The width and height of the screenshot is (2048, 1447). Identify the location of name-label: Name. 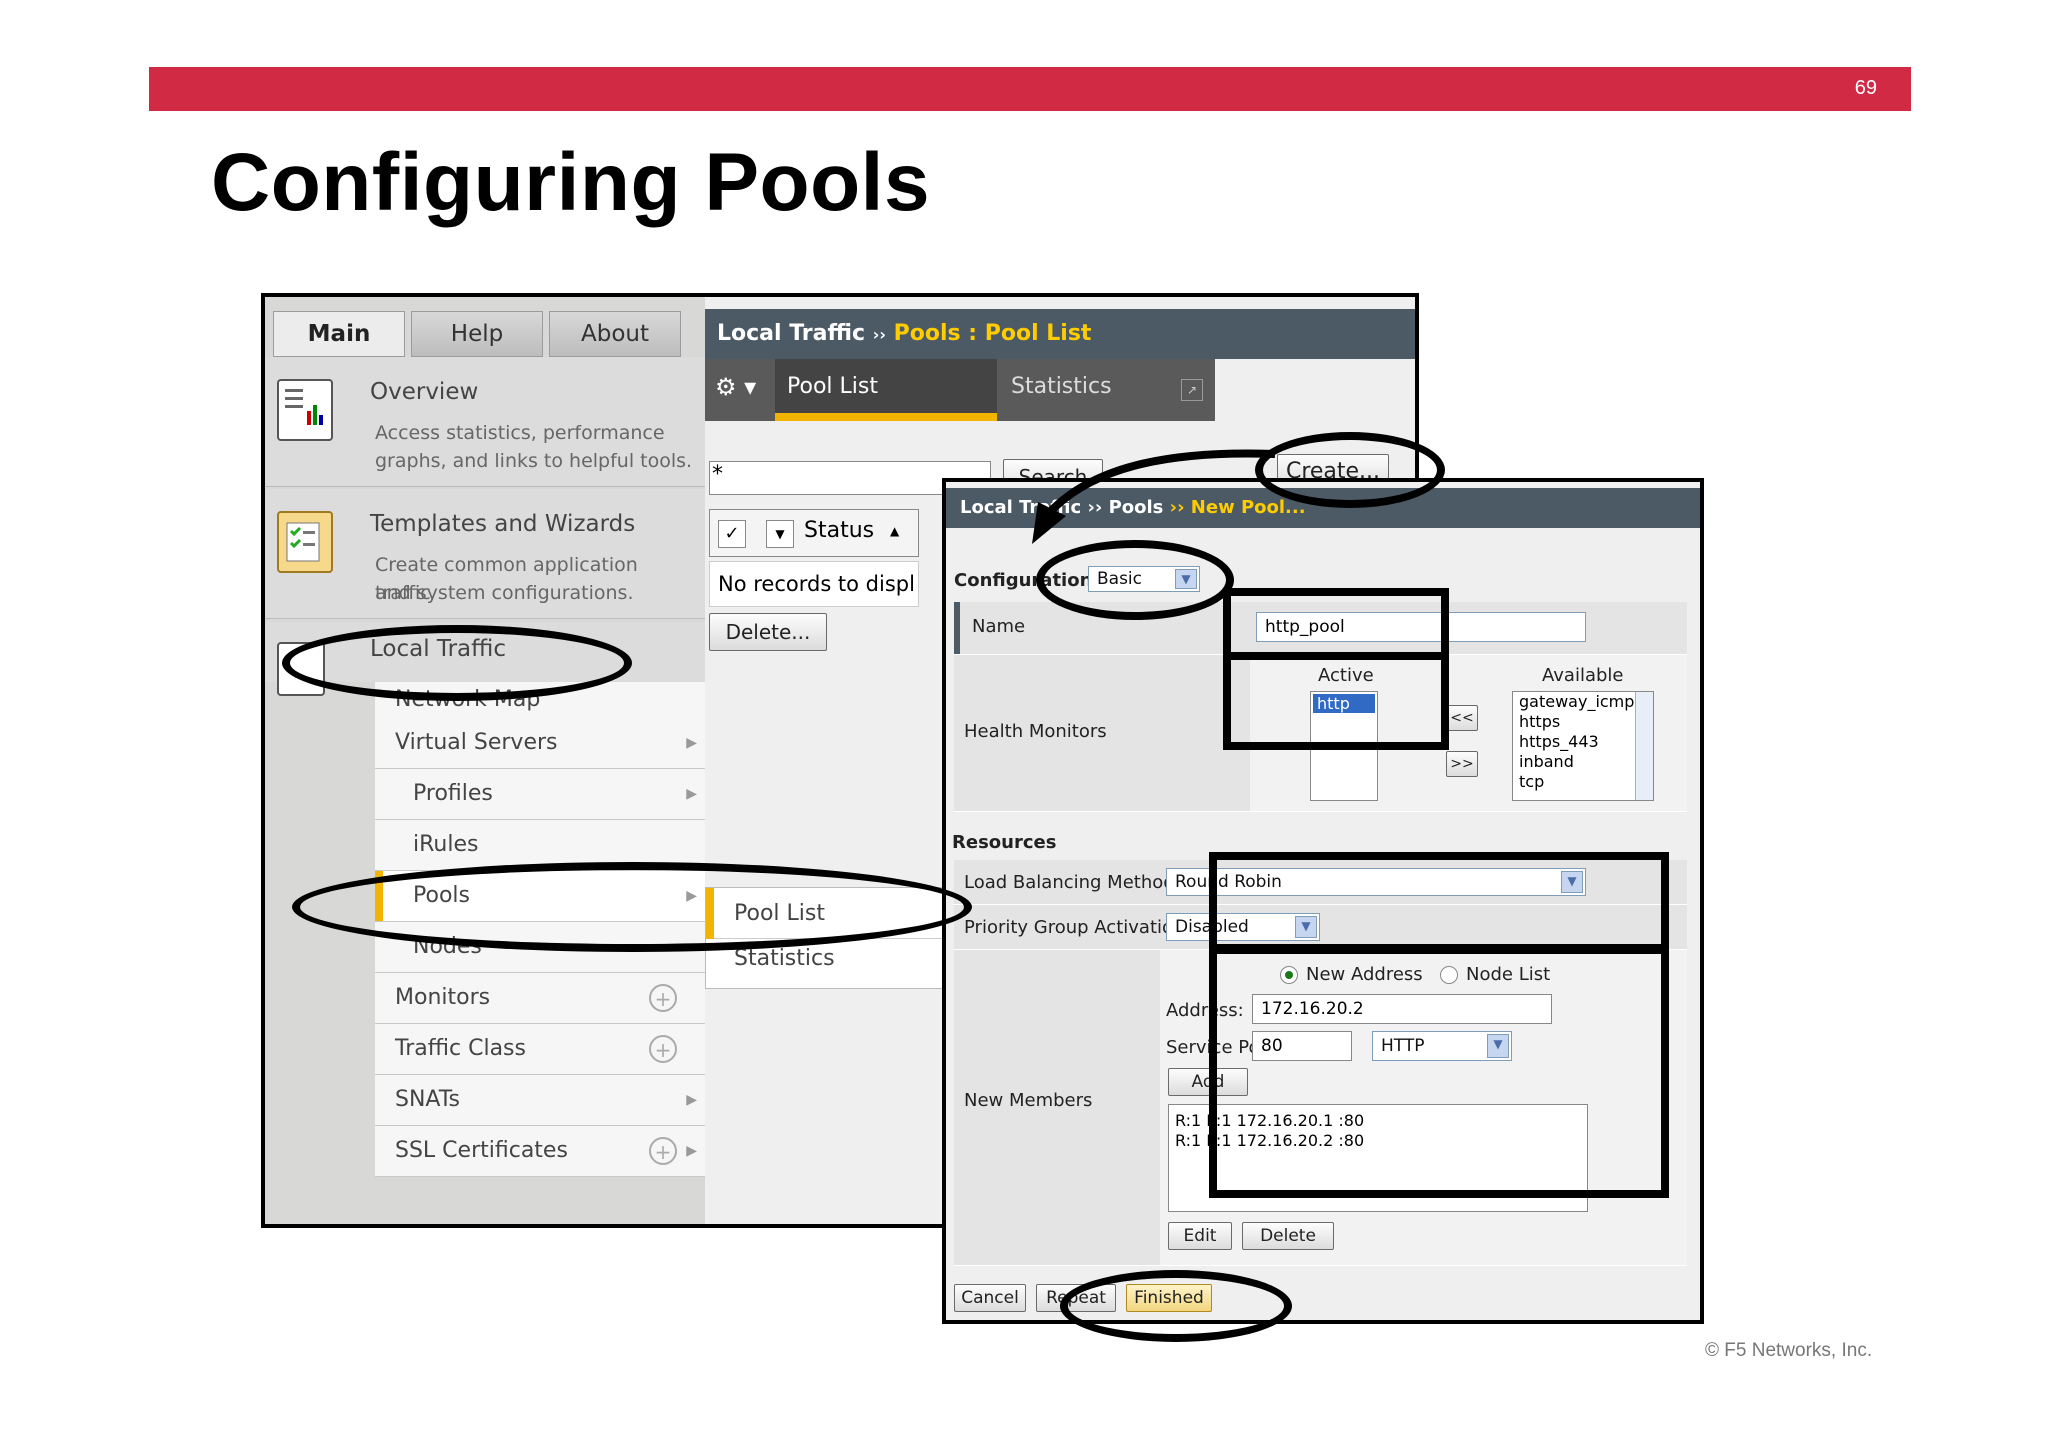
(999, 626).